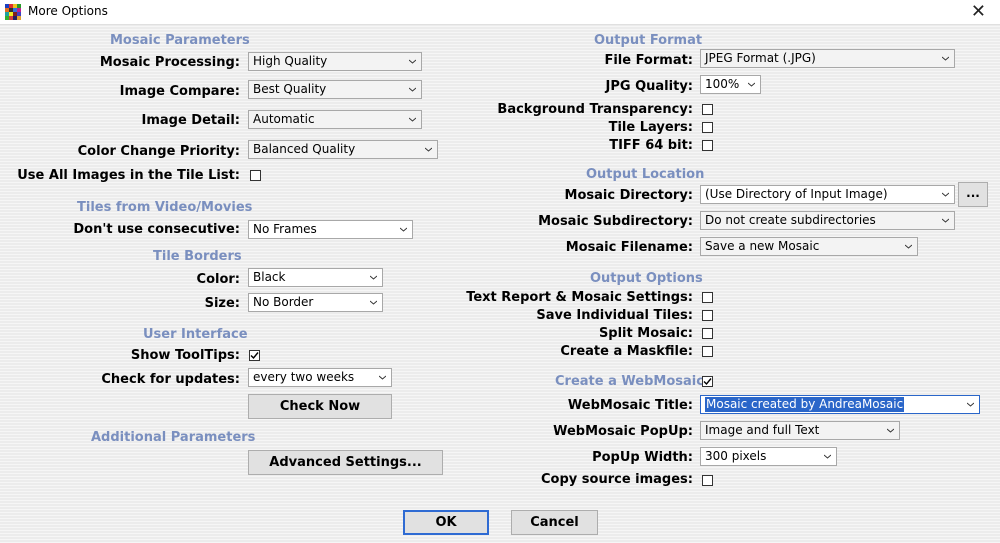  Describe the element at coordinates (218, 279) in the screenshot. I see `border-color-label: Color:` at that location.